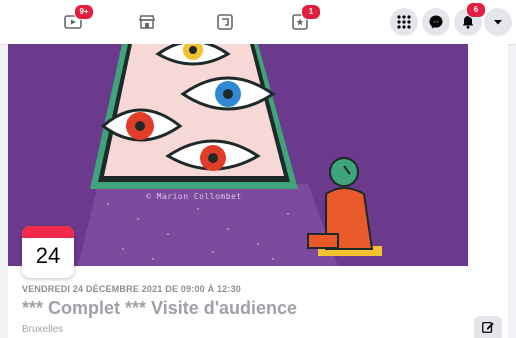 The image size is (516, 338). I want to click on groups-icon, so click(225, 22).